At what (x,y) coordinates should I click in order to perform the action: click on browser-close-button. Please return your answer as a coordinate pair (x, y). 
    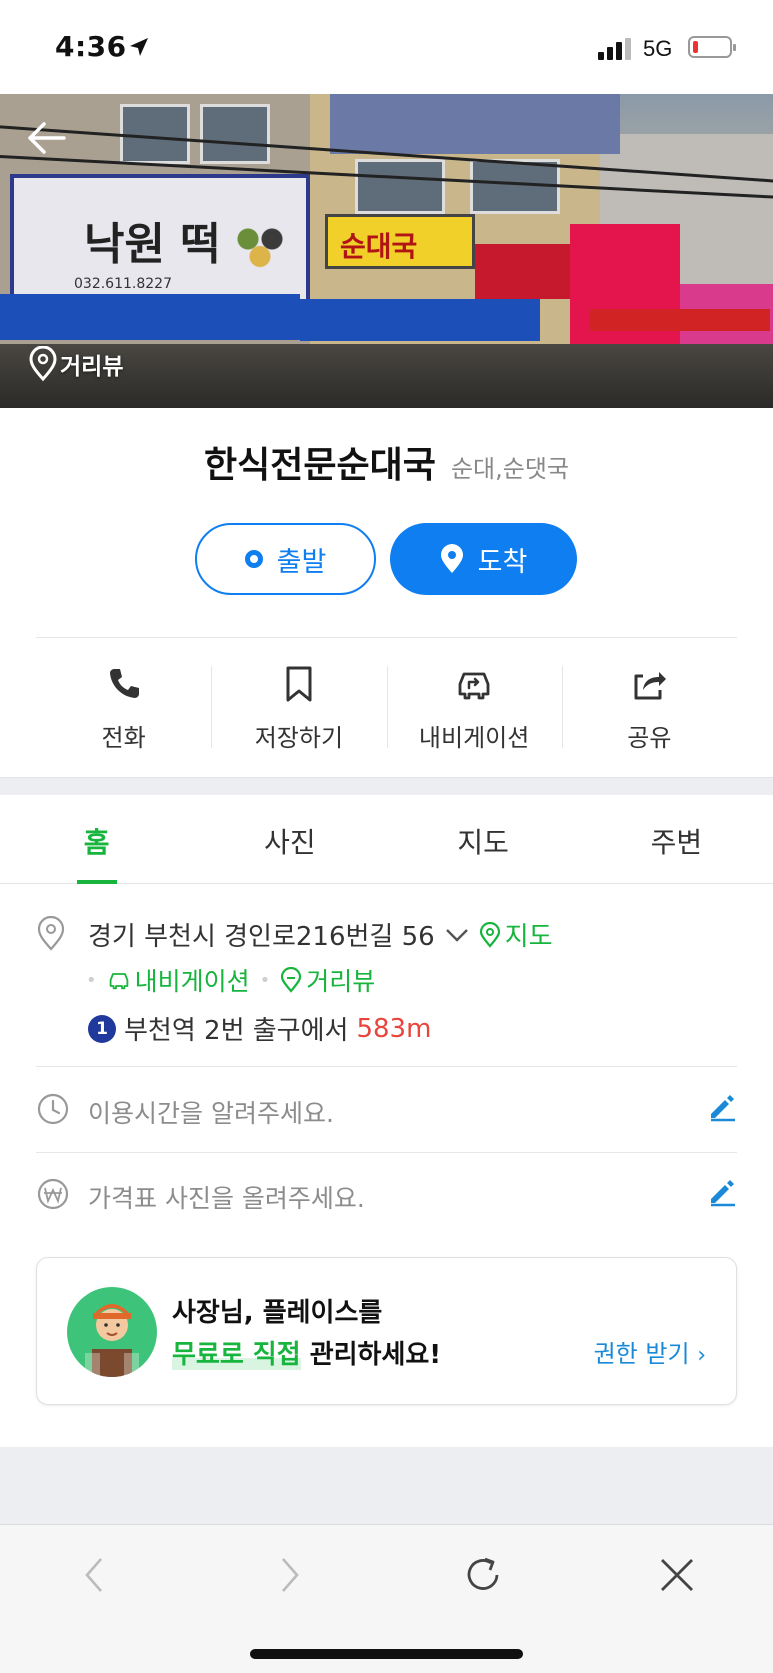
    Looking at the image, I should click on (677, 1575).